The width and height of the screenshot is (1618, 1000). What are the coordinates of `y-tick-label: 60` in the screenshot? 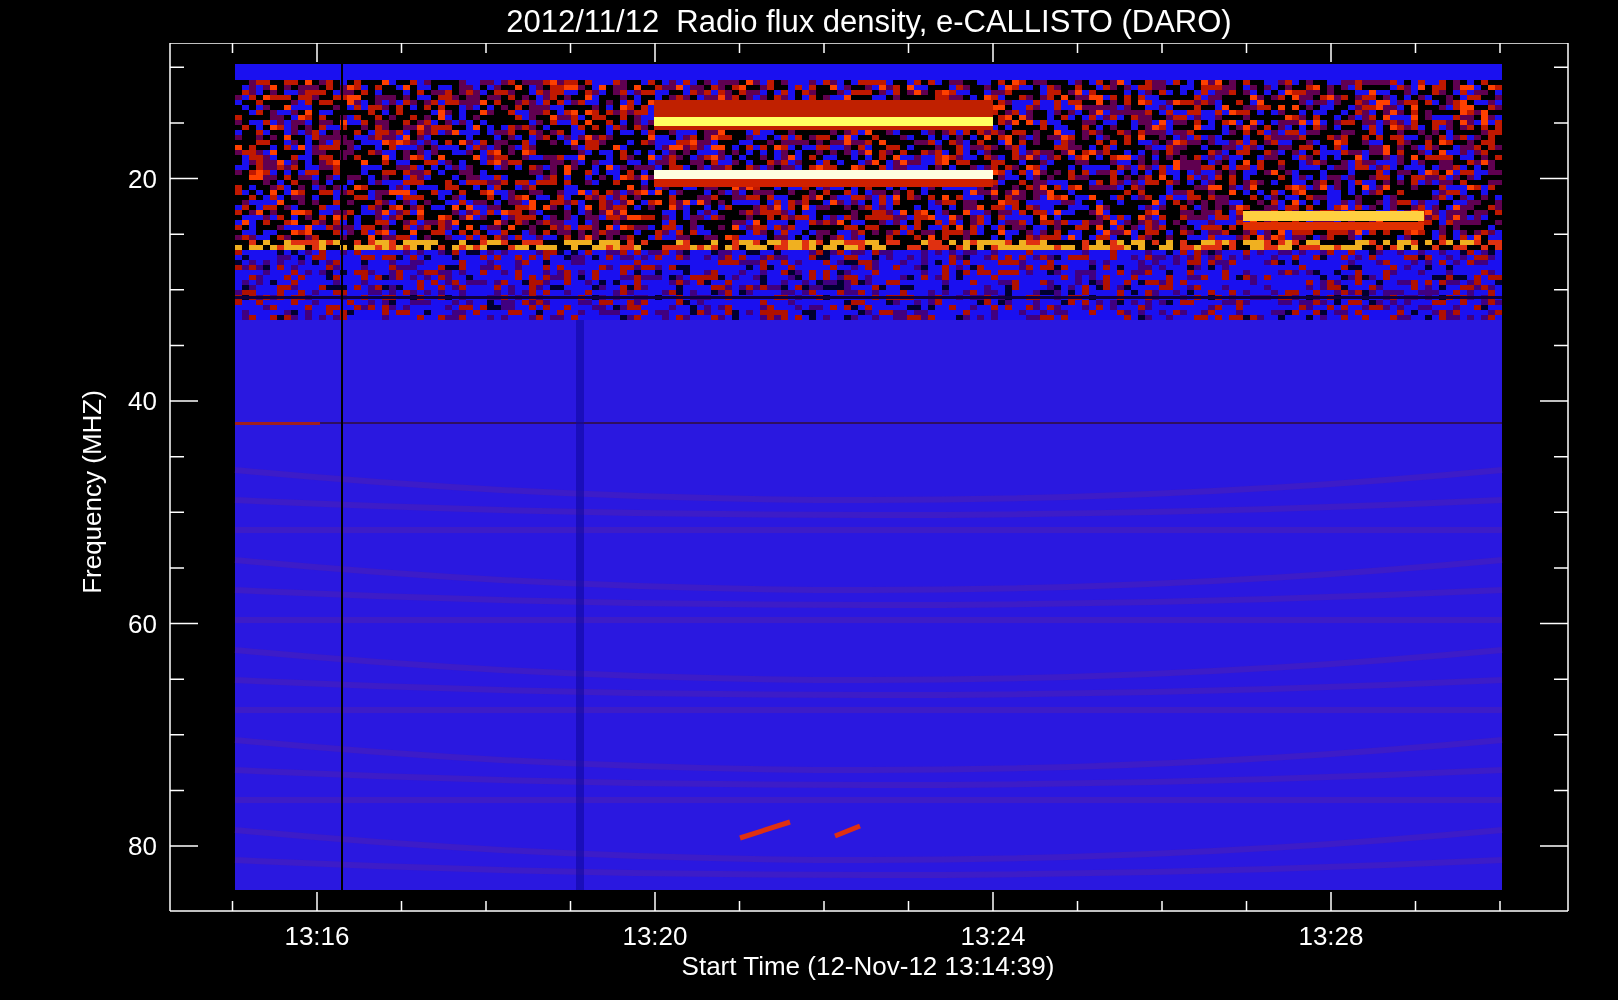 It's located at (142, 623).